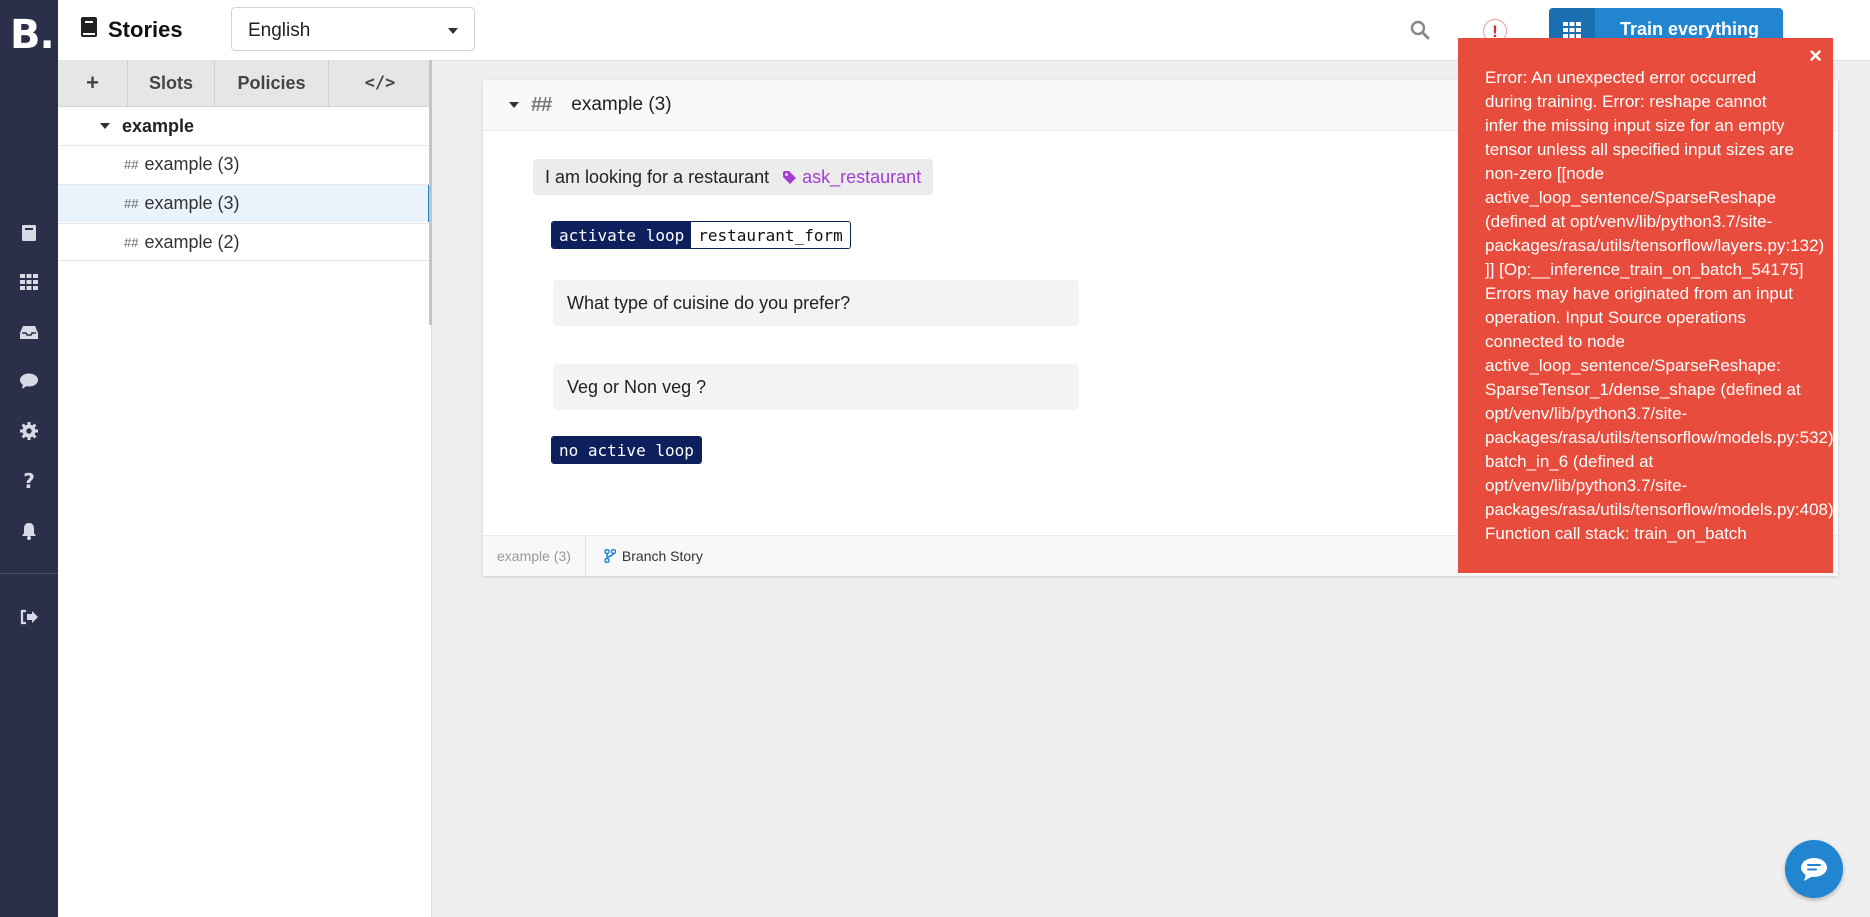  I want to click on language-value: English, so click(279, 30).